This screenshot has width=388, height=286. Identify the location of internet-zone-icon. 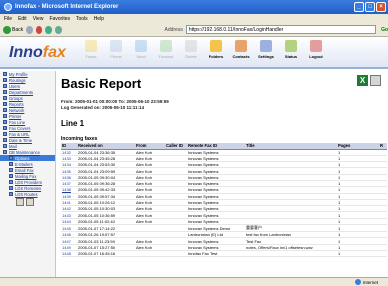
(357, 282).